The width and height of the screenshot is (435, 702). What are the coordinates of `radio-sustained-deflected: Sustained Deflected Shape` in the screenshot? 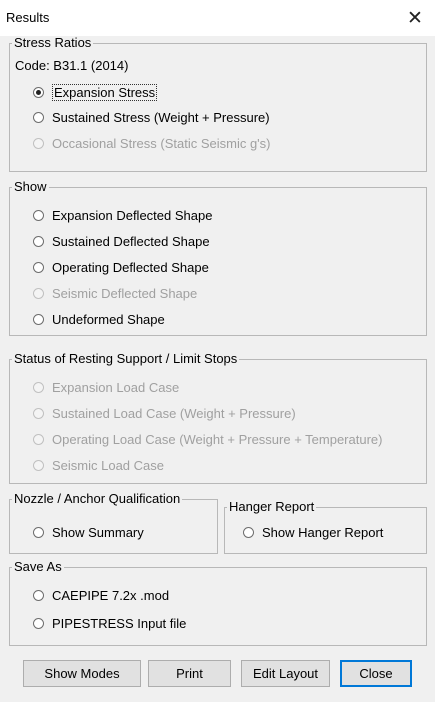 It's located at (121, 241).